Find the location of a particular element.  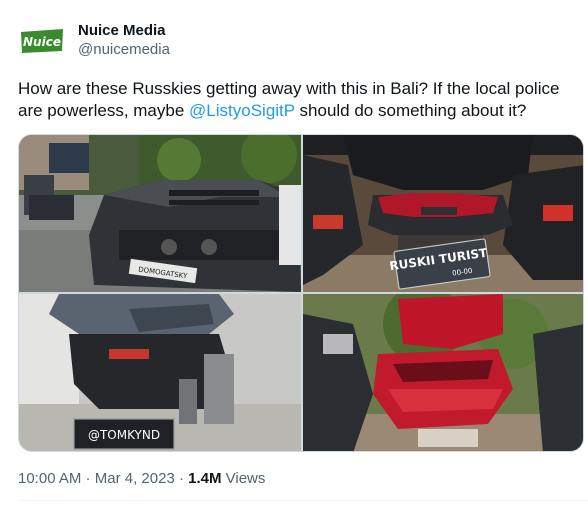

avatar-logo-text: Nuice is located at coordinates (42, 42).